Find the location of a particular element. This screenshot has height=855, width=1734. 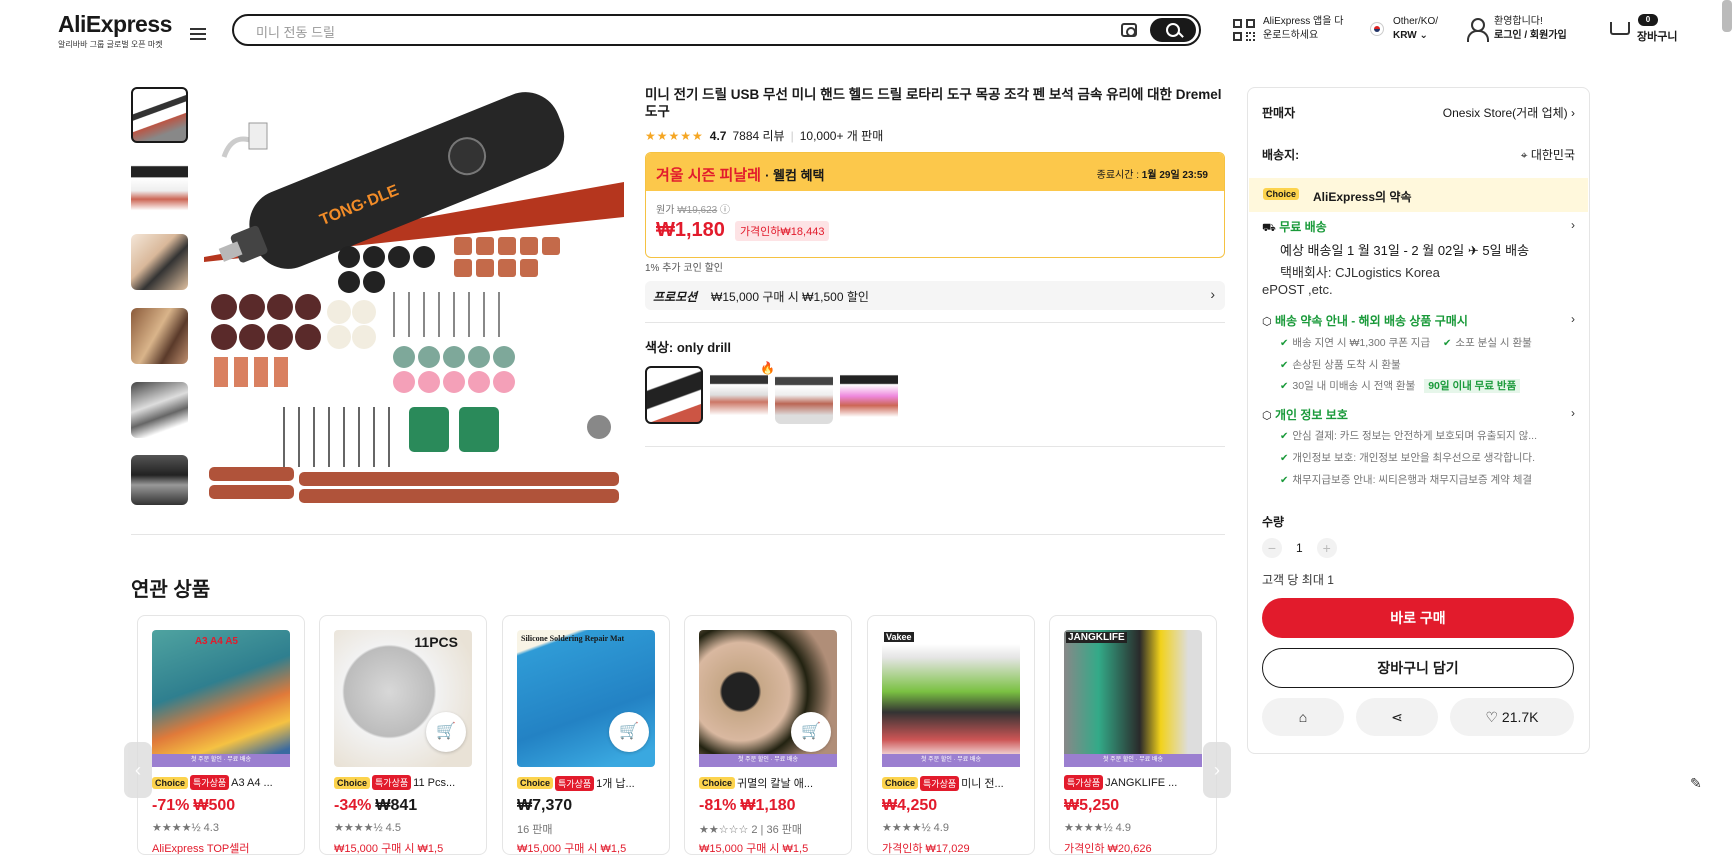

main-product-image: TONG·DLE 361pcs is located at coordinates (414, 297).